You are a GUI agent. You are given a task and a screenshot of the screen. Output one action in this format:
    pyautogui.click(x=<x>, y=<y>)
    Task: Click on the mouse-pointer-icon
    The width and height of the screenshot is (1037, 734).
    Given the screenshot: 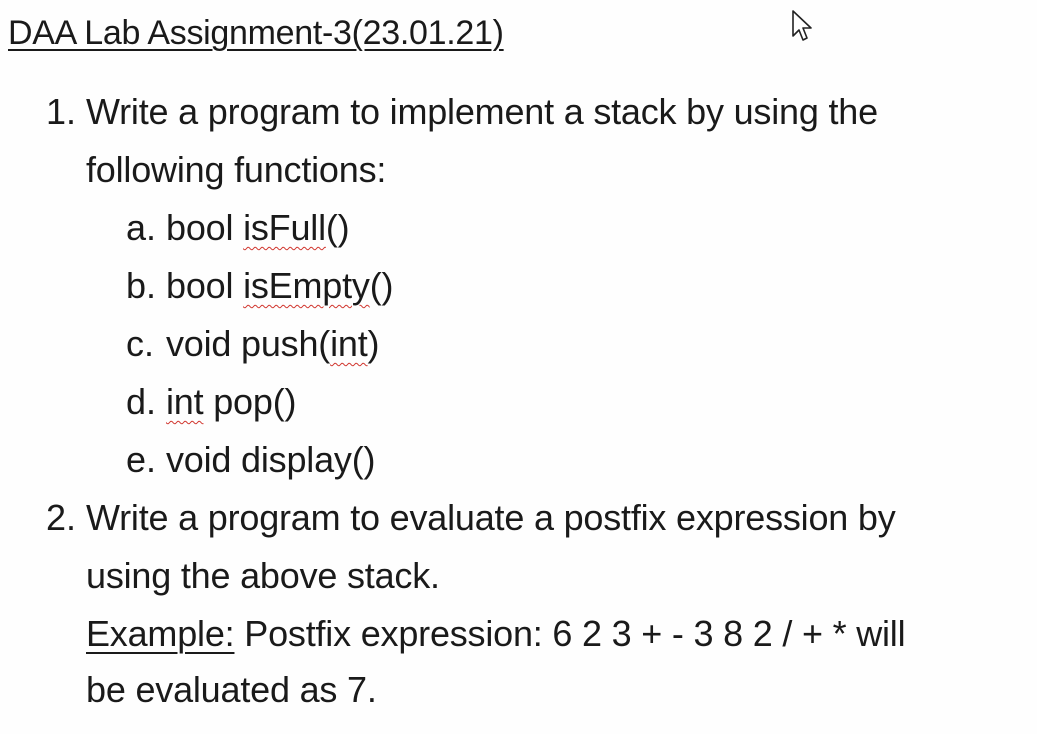 What is the action you would take?
    pyautogui.click(x=802, y=25)
    